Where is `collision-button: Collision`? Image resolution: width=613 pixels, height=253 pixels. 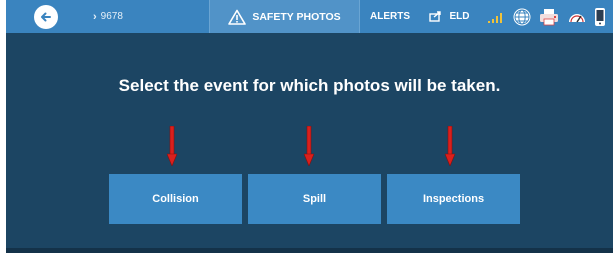
collision-button: Collision is located at coordinates (175, 199).